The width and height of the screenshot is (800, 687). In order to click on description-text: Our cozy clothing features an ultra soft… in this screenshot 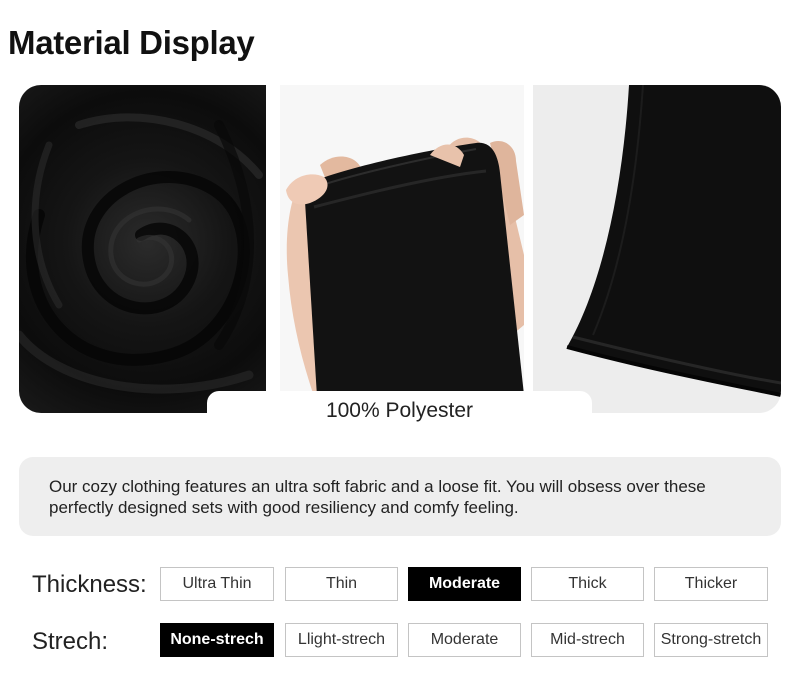, I will do `click(377, 497)`.